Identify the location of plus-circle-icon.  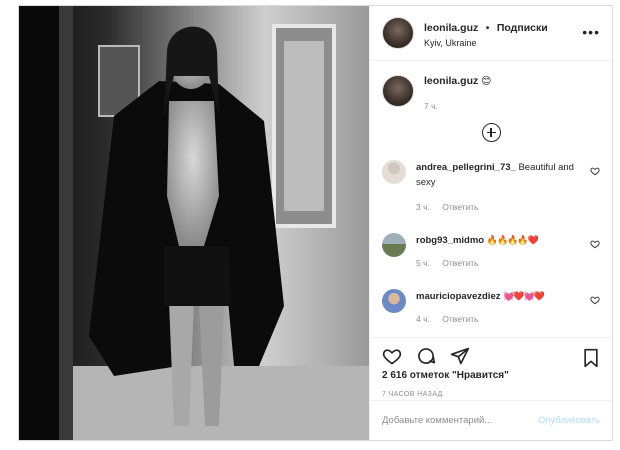
(491, 133).